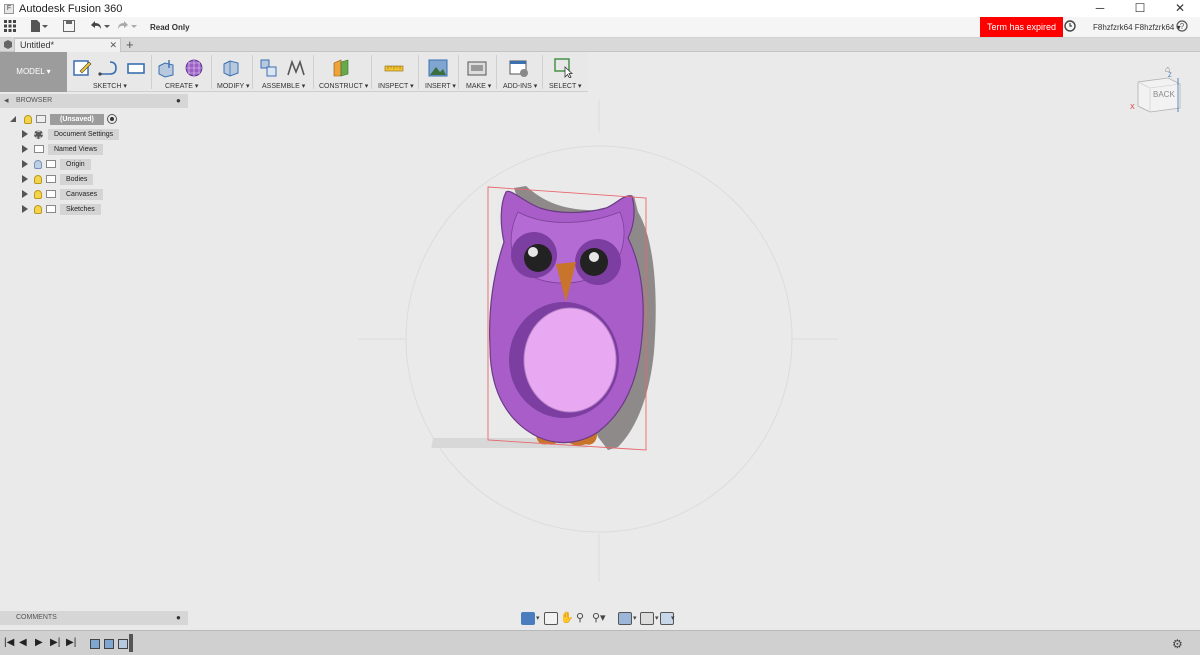  Describe the element at coordinates (127, 27) in the screenshot. I see `redo-icon` at that location.